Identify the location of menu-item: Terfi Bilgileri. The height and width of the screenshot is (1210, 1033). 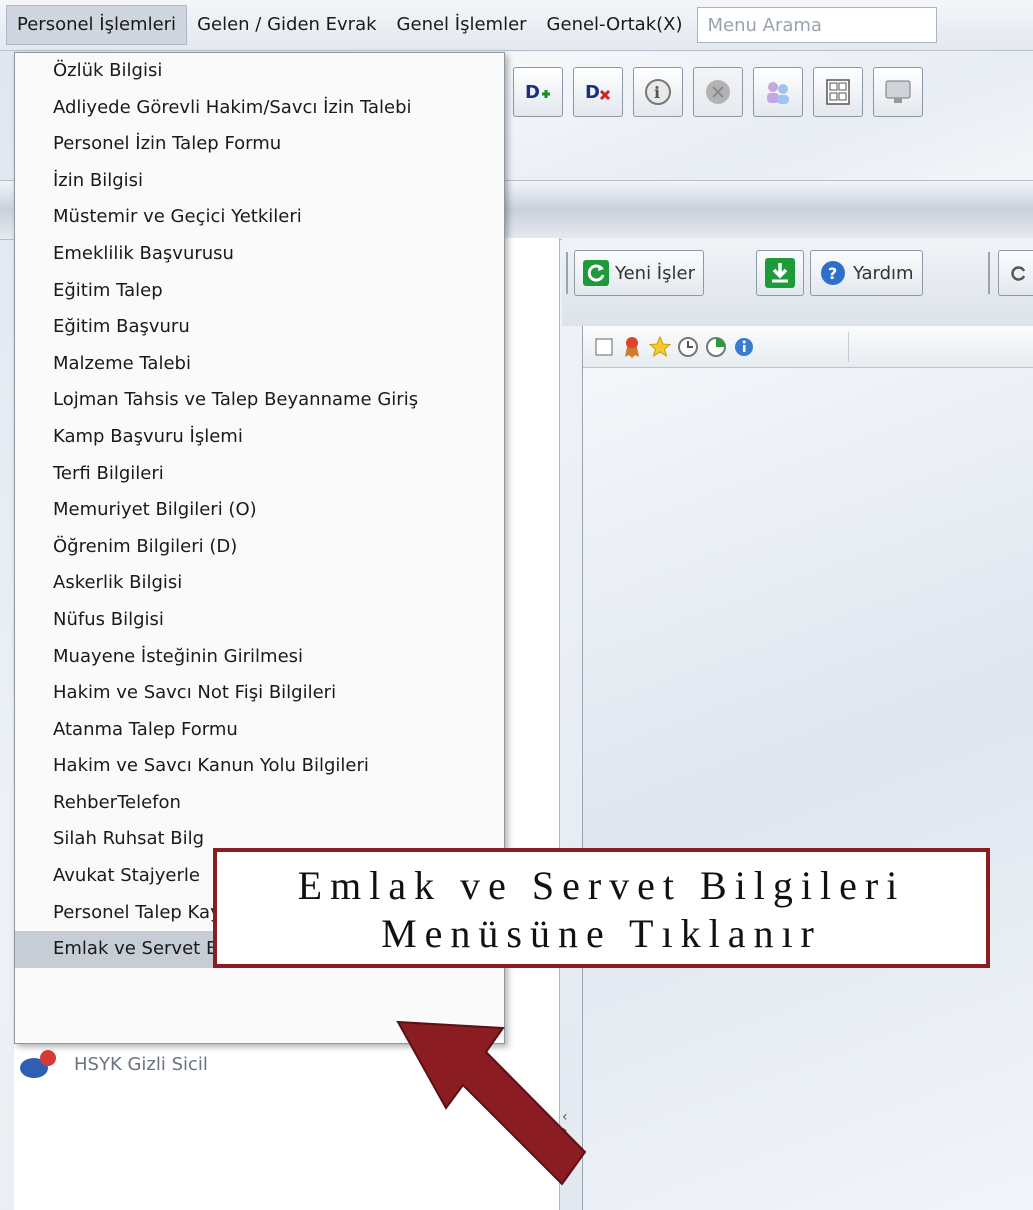
(259, 474).